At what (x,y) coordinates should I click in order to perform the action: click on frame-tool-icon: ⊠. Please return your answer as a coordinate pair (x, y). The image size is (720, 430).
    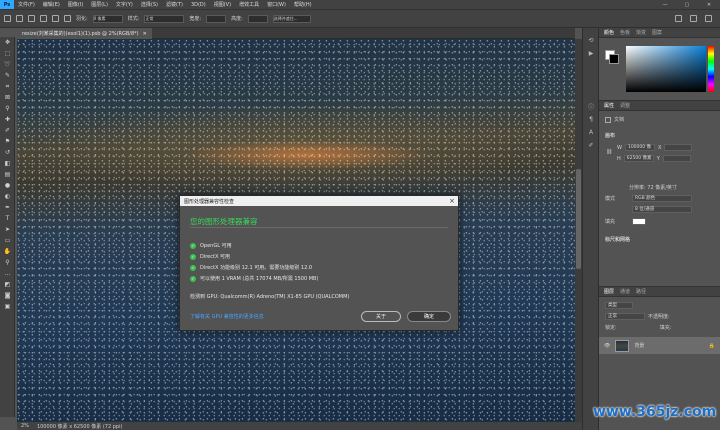
    Looking at the image, I should click on (7, 97).